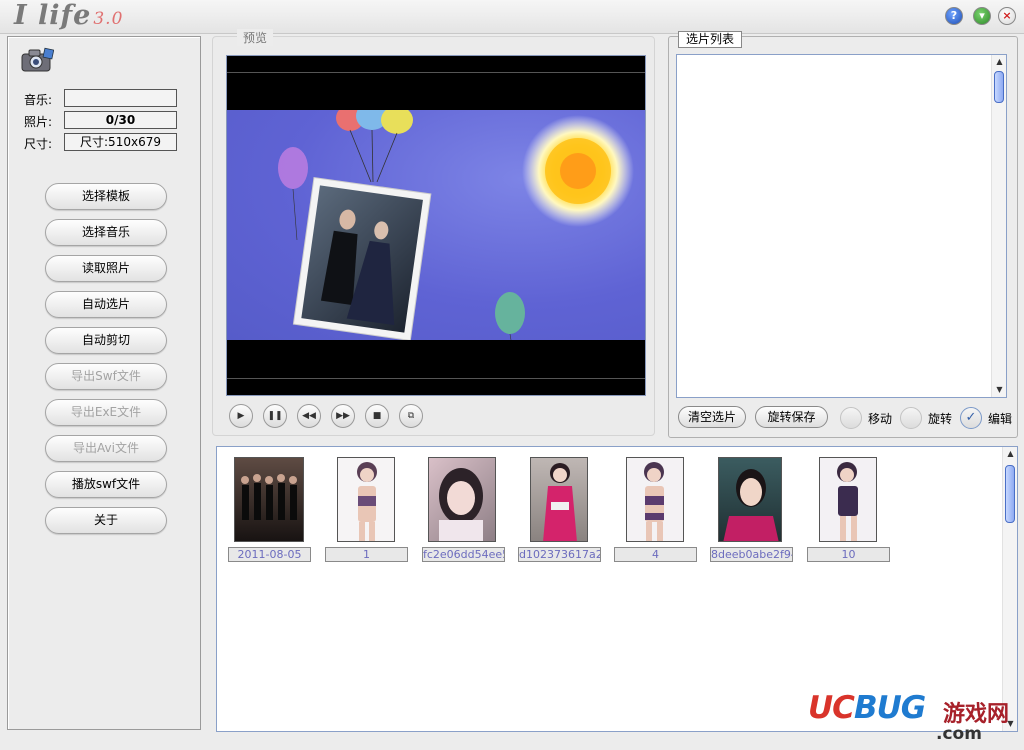 The width and height of the screenshot is (1024, 750). Describe the element at coordinates (880, 419) in the screenshot. I see `move-mode-label: 移动` at that location.